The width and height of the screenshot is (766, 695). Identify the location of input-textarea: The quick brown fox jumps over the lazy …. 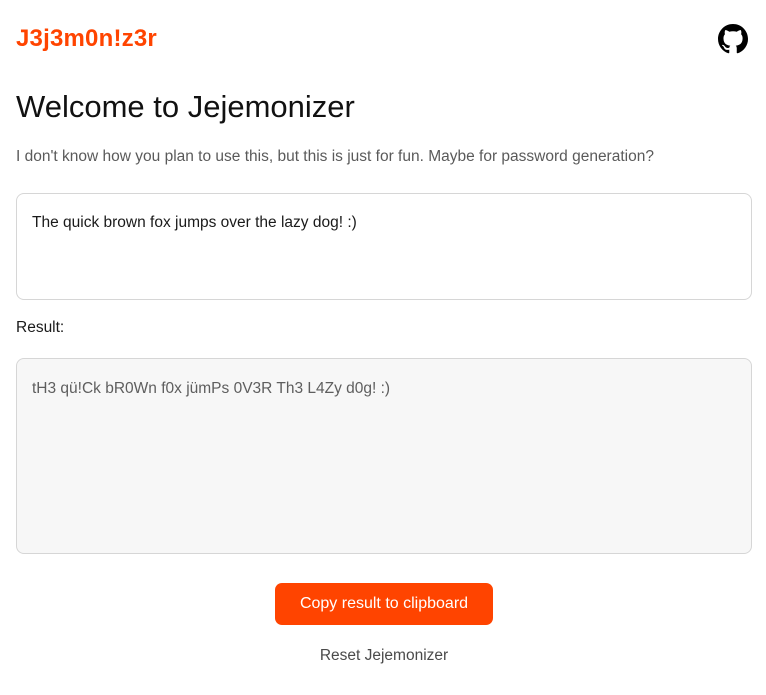
(384, 246).